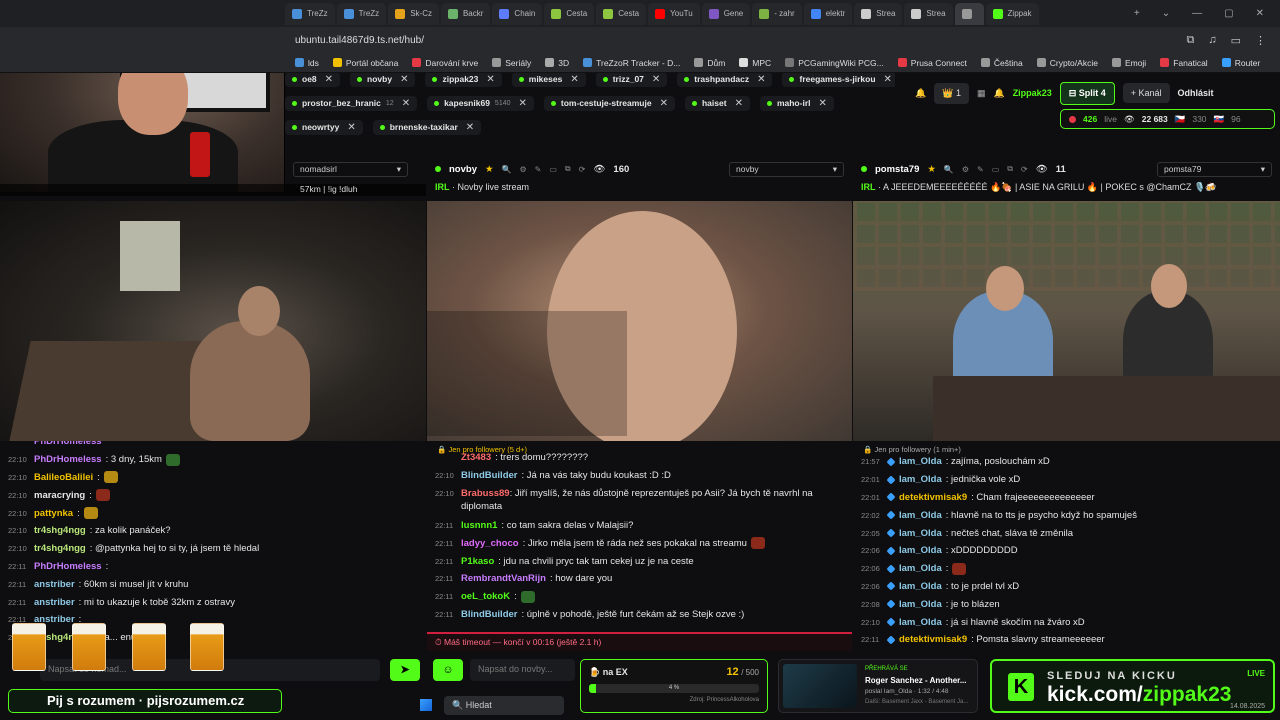 The width and height of the screenshot is (1280, 720). I want to click on bookmark-item: MPC, so click(755, 63).